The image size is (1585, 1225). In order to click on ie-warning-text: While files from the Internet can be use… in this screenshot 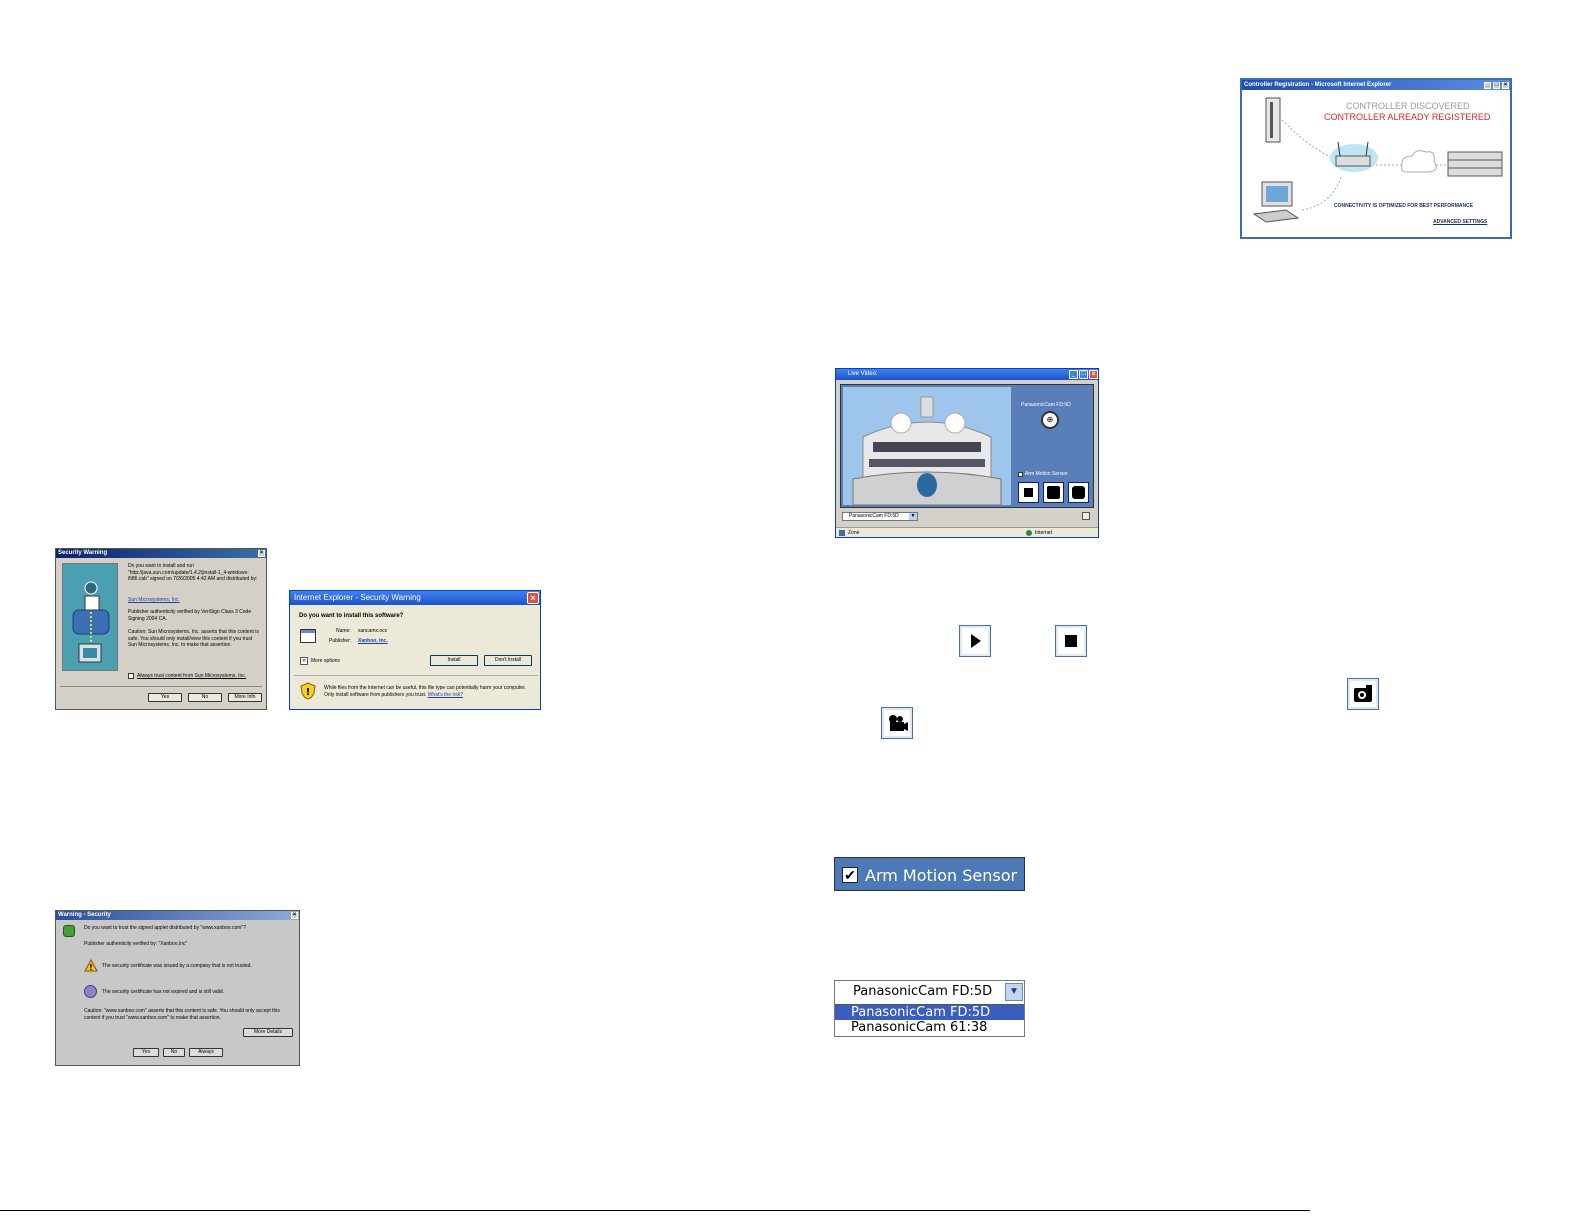, I will do `click(430, 691)`.